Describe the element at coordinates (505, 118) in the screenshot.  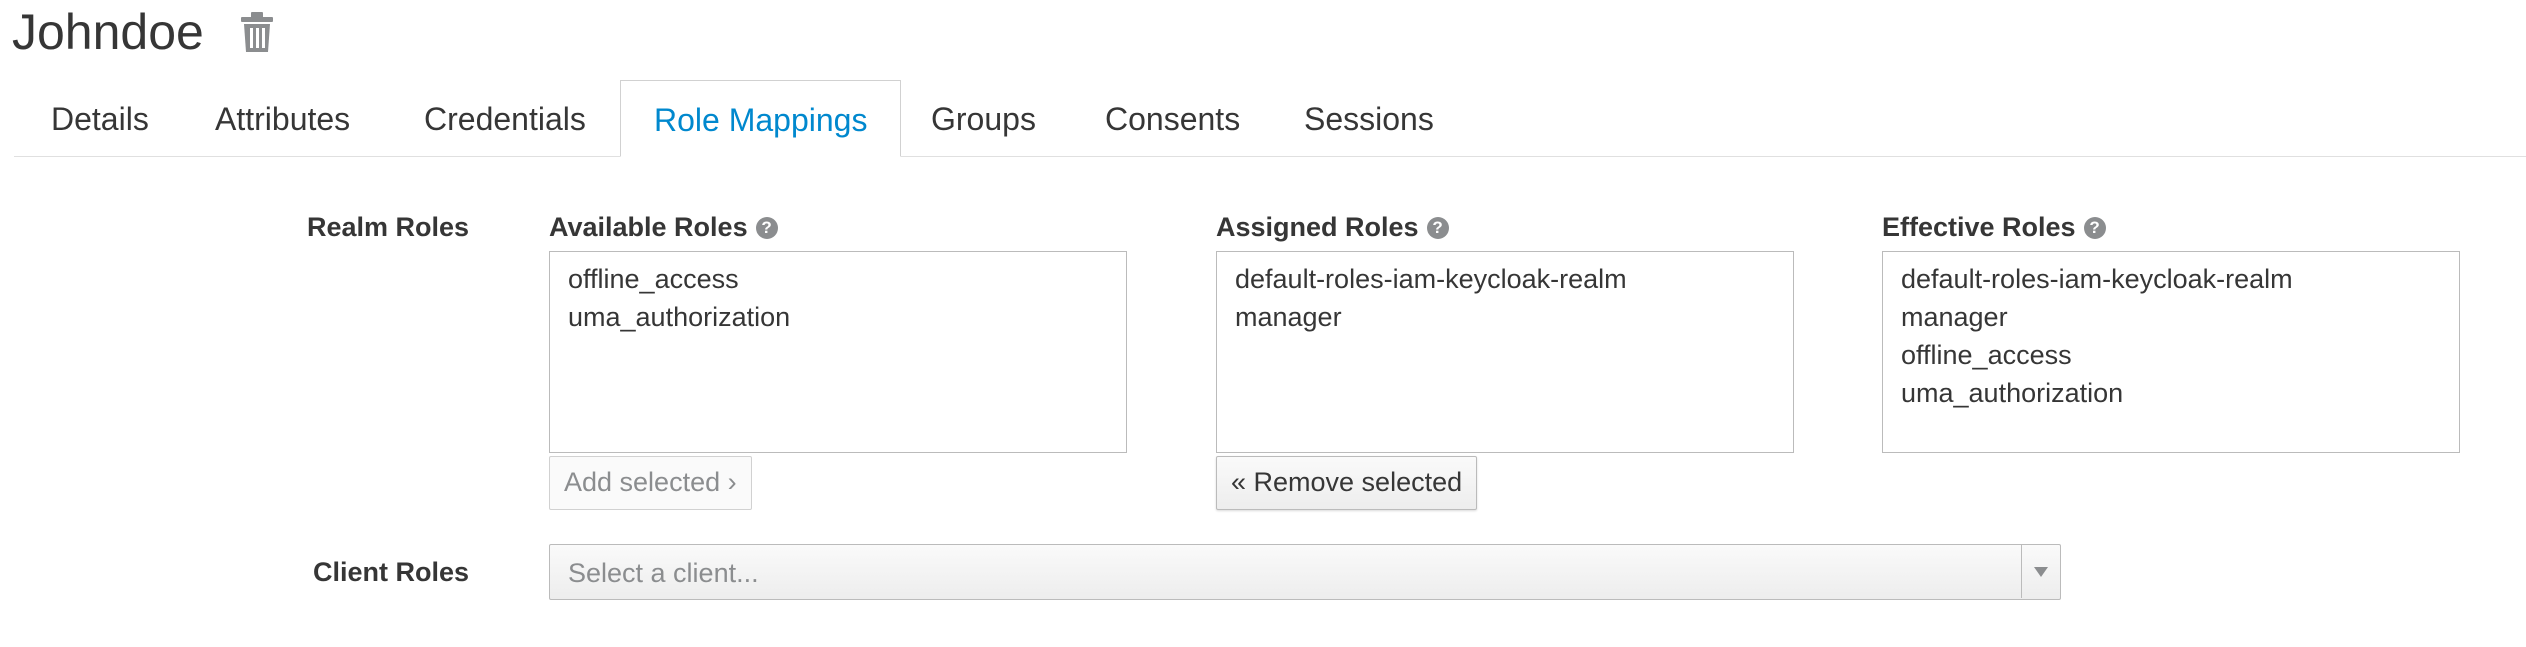
I see `tab-credentials: Credentials` at that location.